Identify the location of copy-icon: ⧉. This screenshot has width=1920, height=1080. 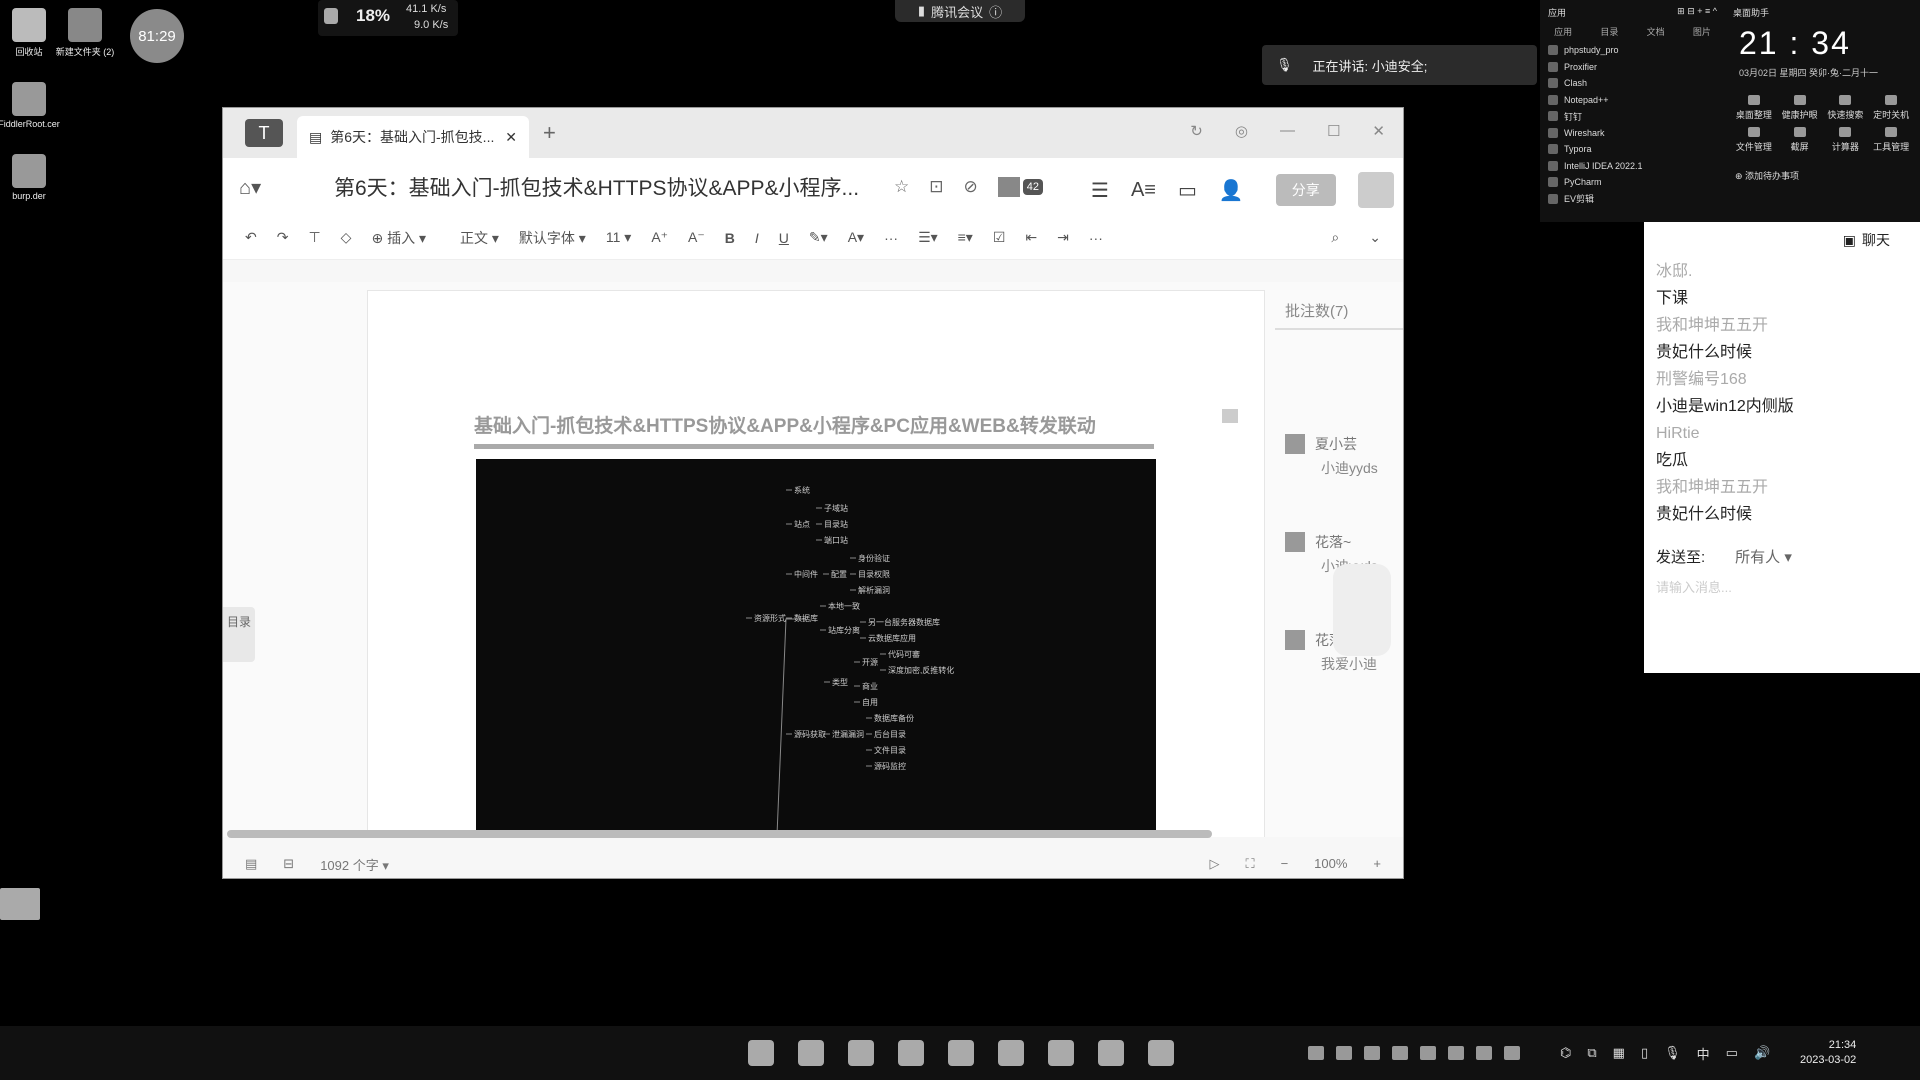
(1591, 1053).